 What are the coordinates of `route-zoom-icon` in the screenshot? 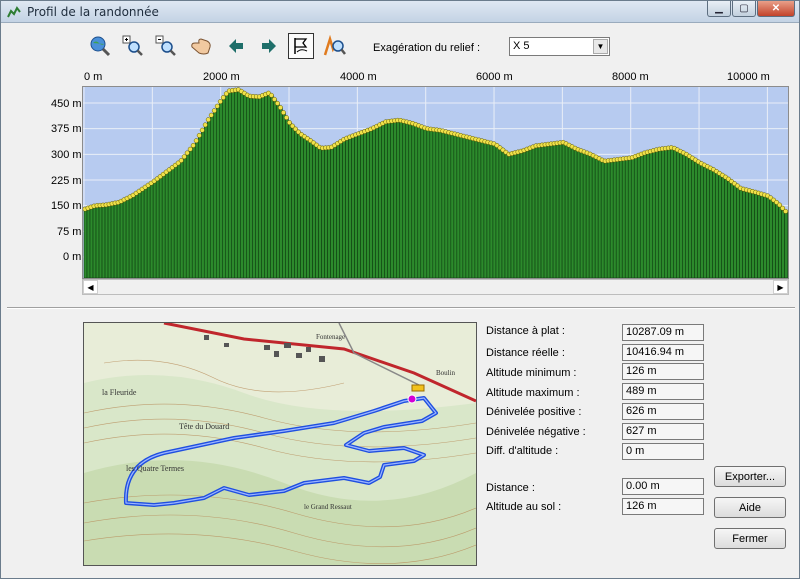 It's located at (334, 45).